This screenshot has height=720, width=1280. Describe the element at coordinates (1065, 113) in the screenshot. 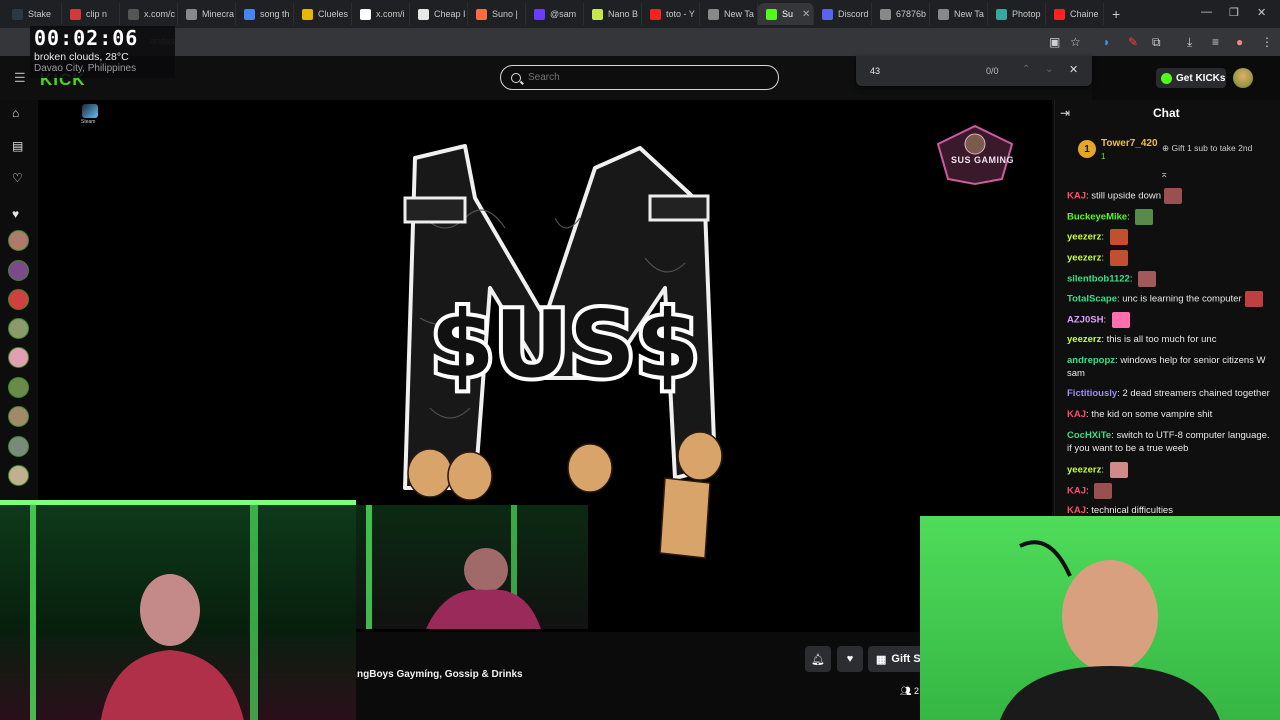

I see `collapse-chat-icon: ⇥` at that location.